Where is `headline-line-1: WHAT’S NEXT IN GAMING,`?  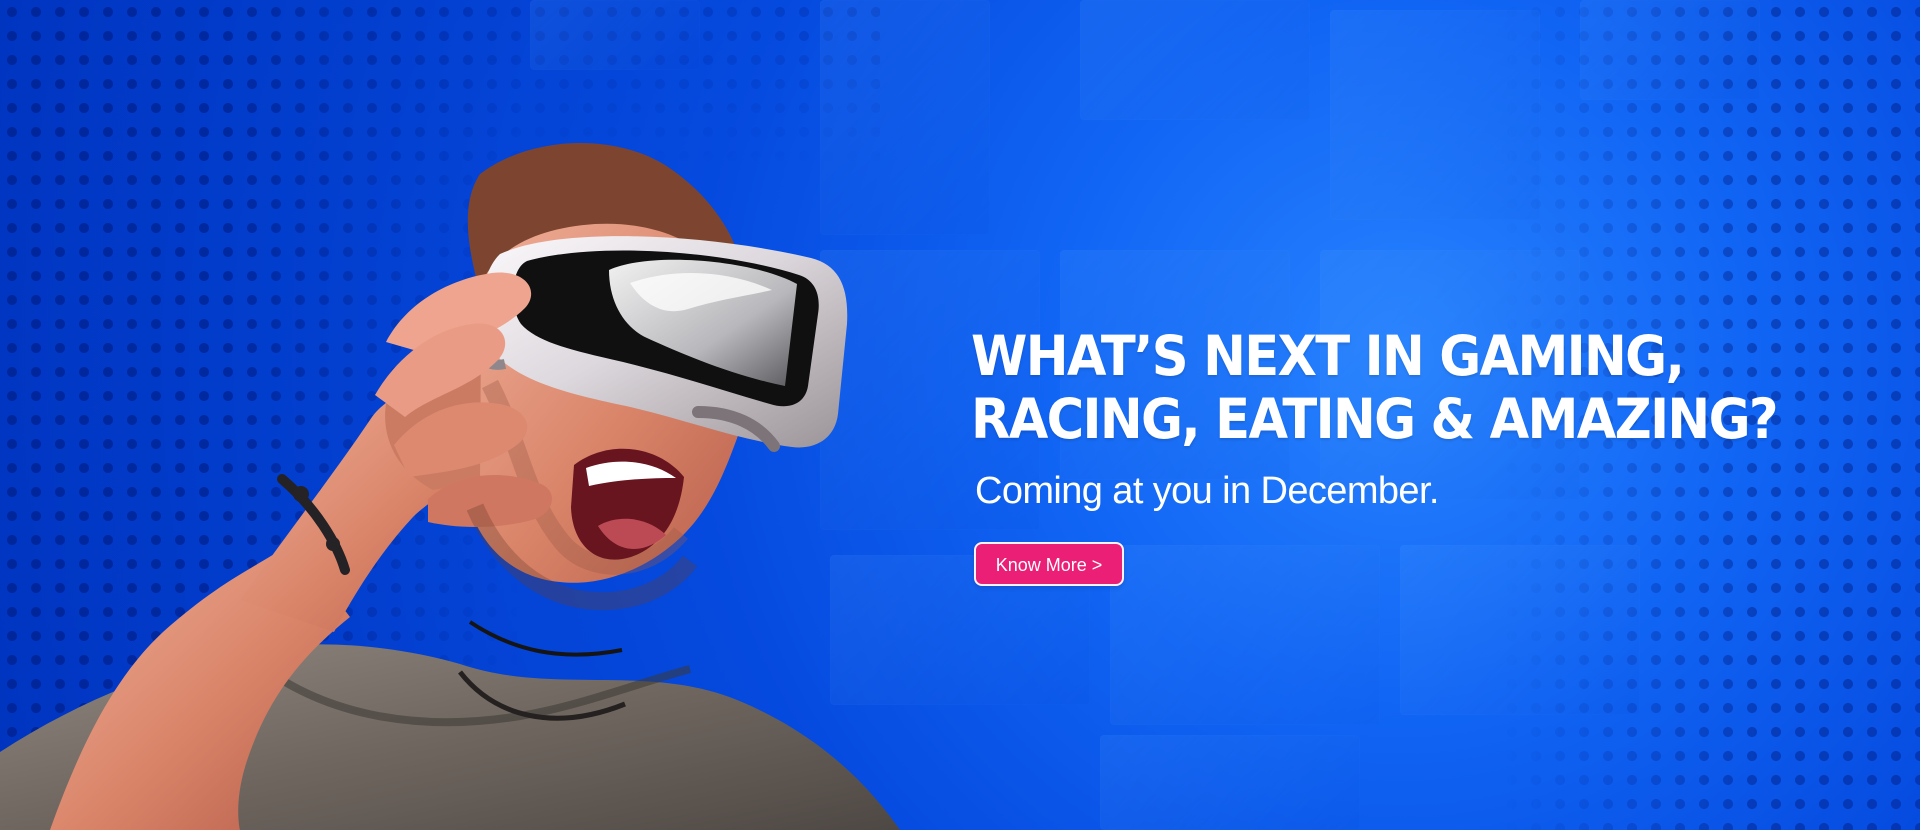 headline-line-1: WHAT’S NEXT IN GAMING, is located at coordinates (1328, 356).